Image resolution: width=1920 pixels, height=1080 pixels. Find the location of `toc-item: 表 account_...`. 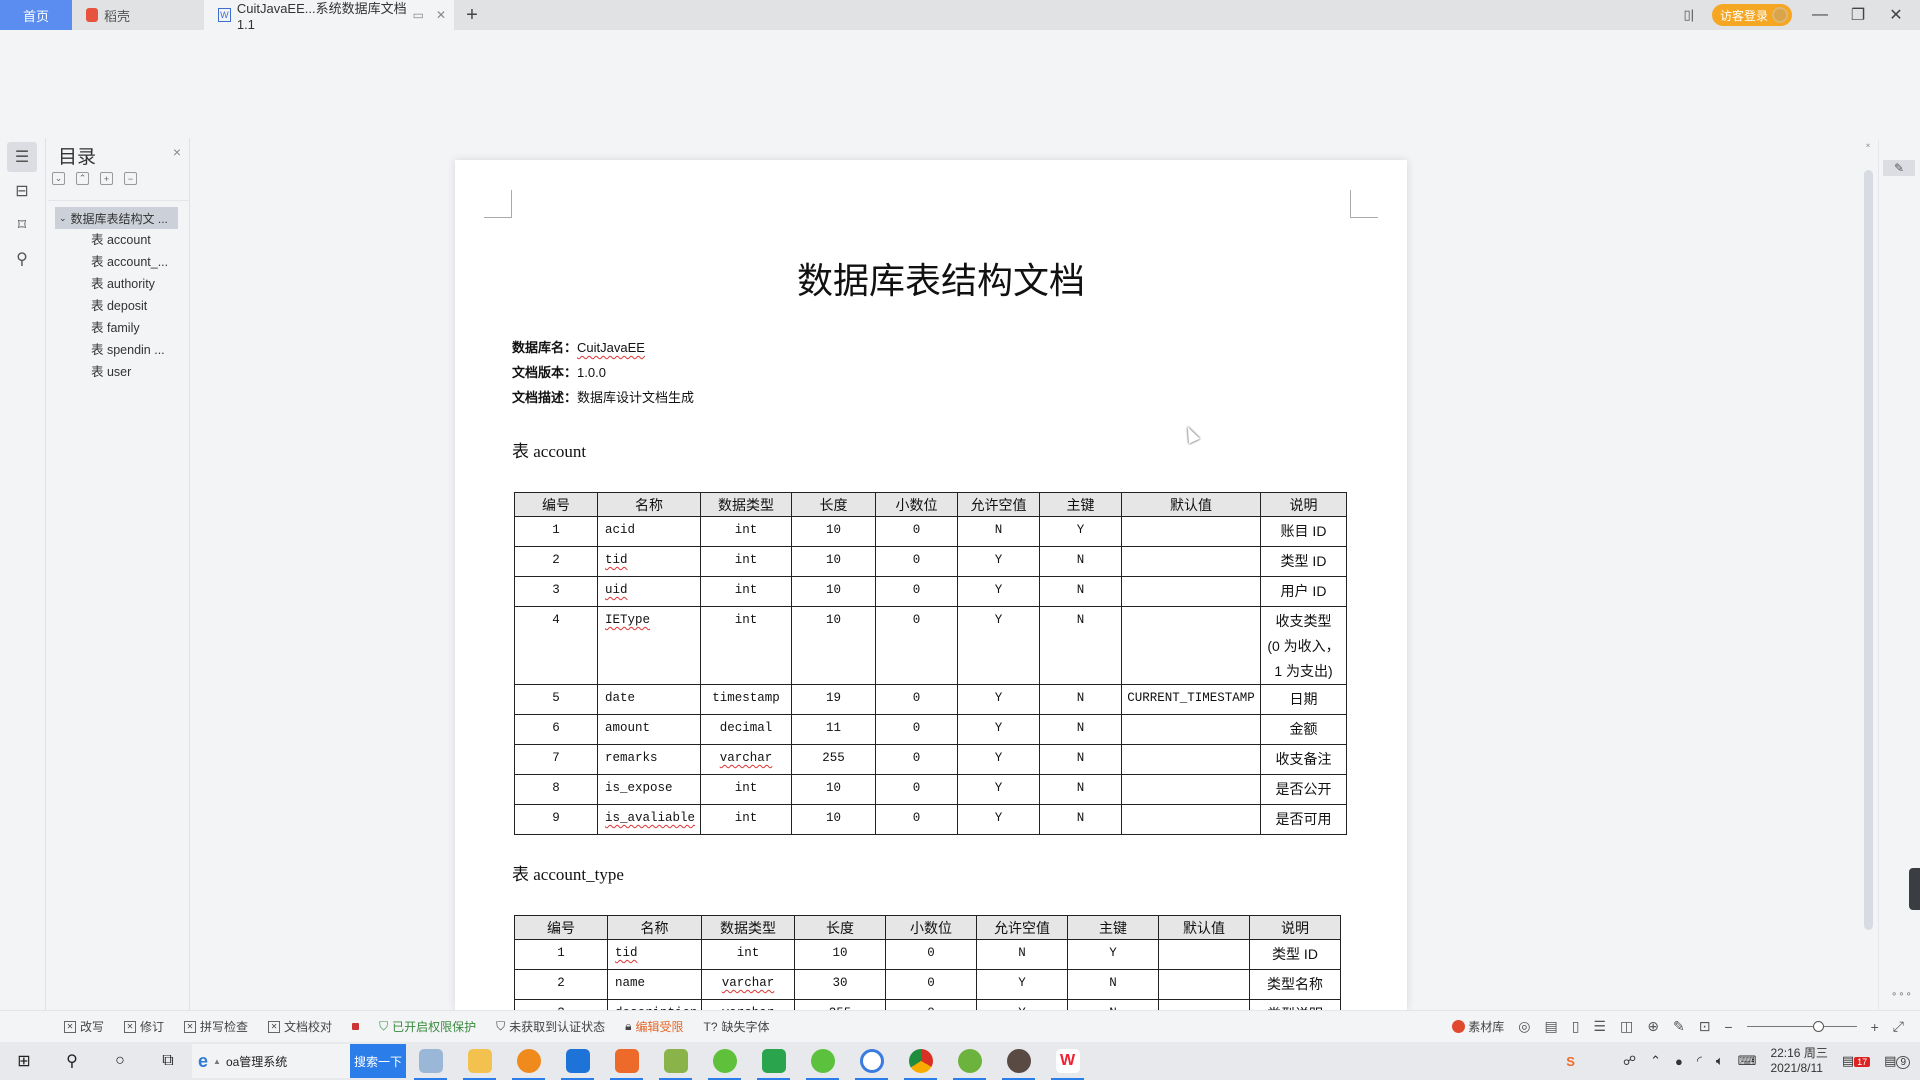

toc-item: 表 account_... is located at coordinates (119, 262).